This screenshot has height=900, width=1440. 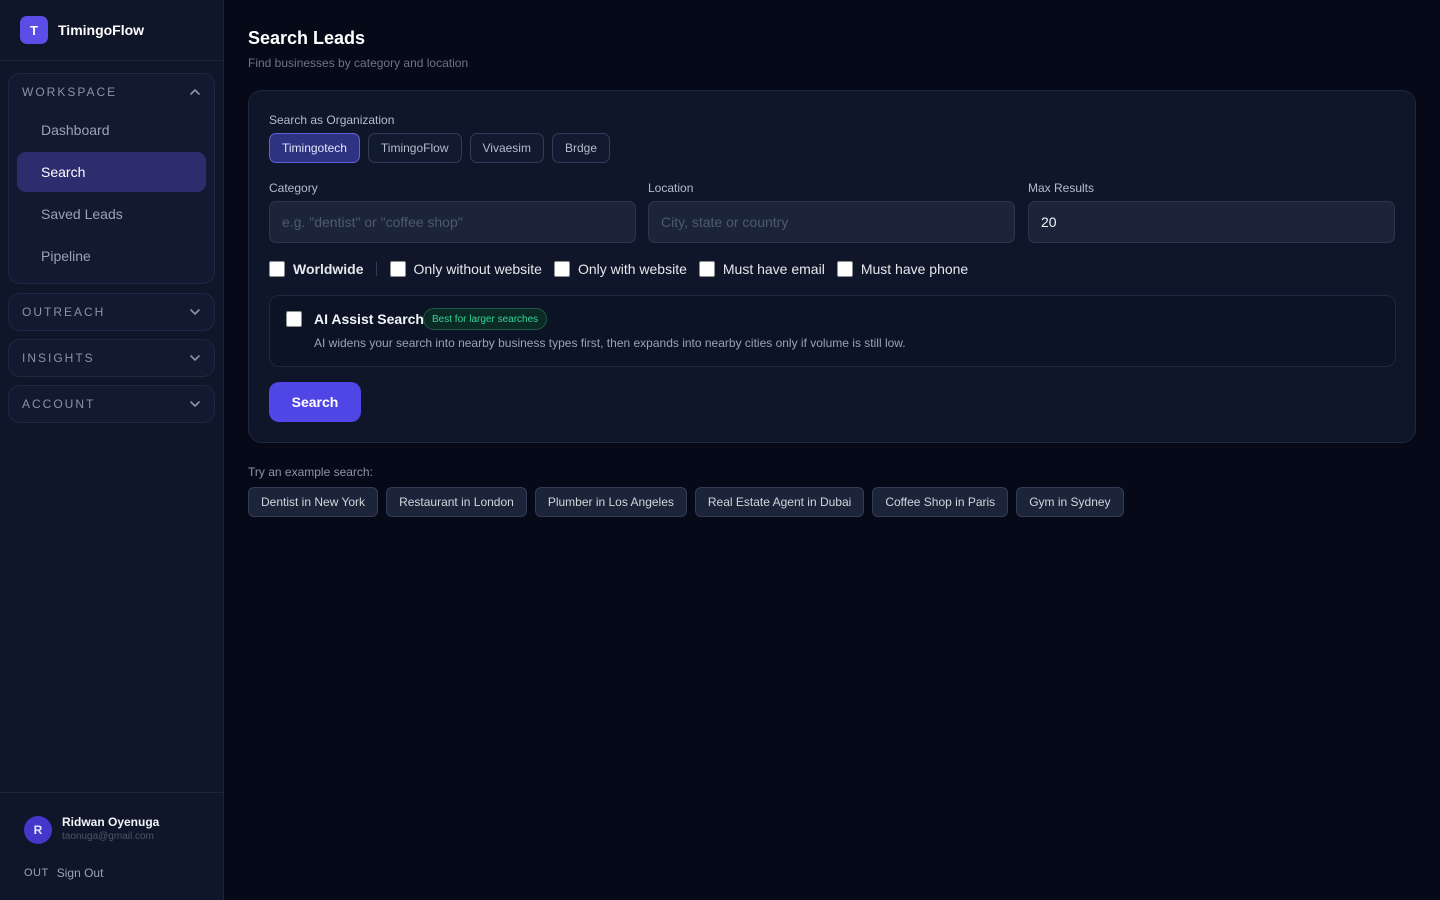 I want to click on org-option-timingotech: Timingotech, so click(x=314, y=148).